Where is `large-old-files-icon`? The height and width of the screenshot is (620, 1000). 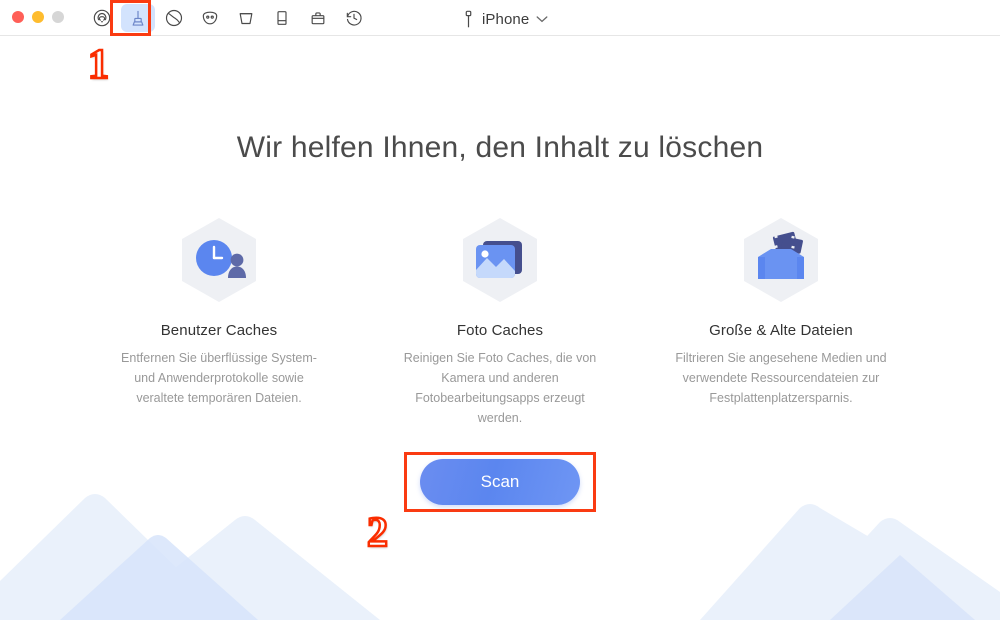
large-old-files-icon is located at coordinates (781, 262).